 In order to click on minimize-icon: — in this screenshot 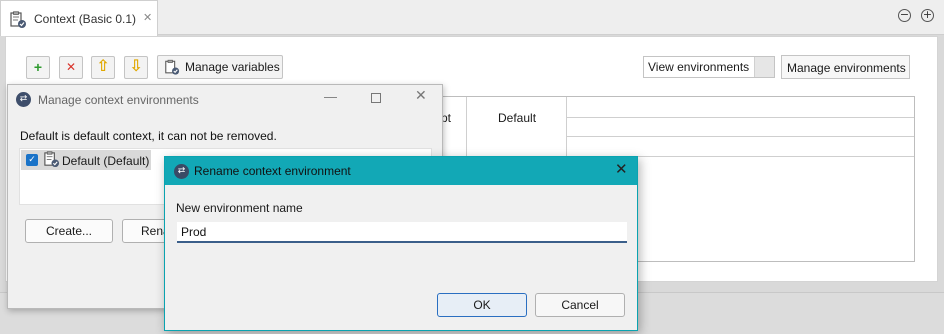, I will do `click(330, 96)`.